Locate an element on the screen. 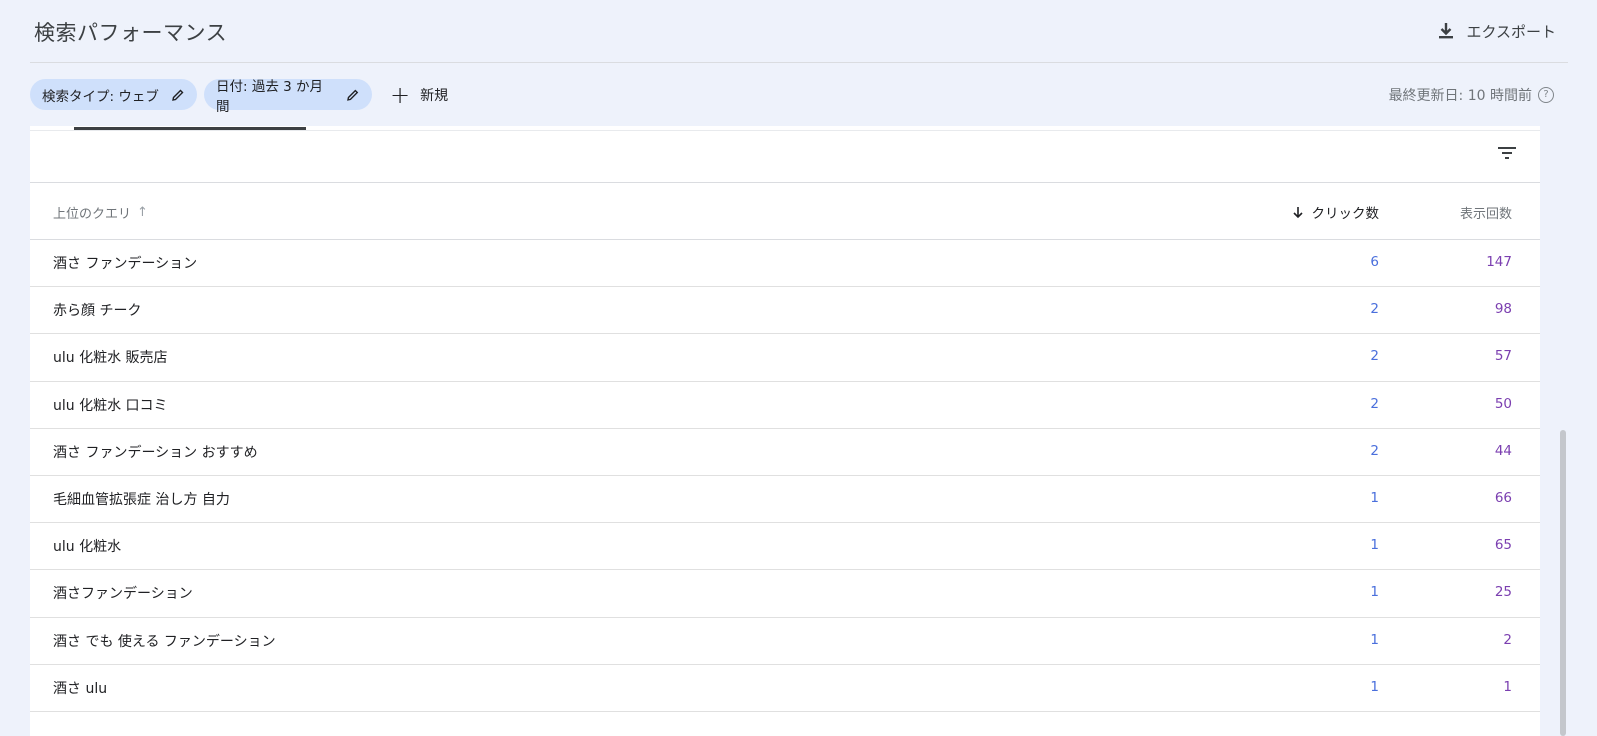 The height and width of the screenshot is (736, 1597). divider is located at coordinates (785, 130).